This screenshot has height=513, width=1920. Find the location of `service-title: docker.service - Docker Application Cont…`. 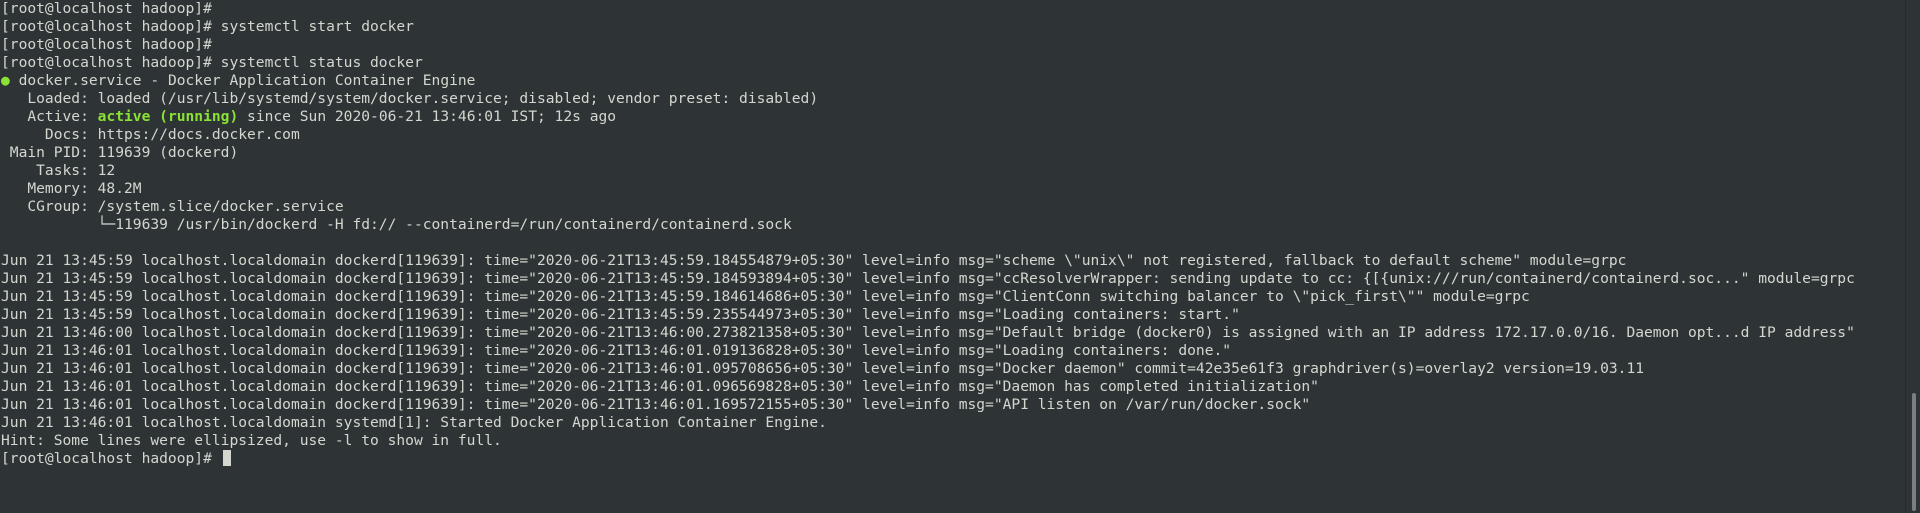

service-title: docker.service - Docker Application Cont… is located at coordinates (242, 80).